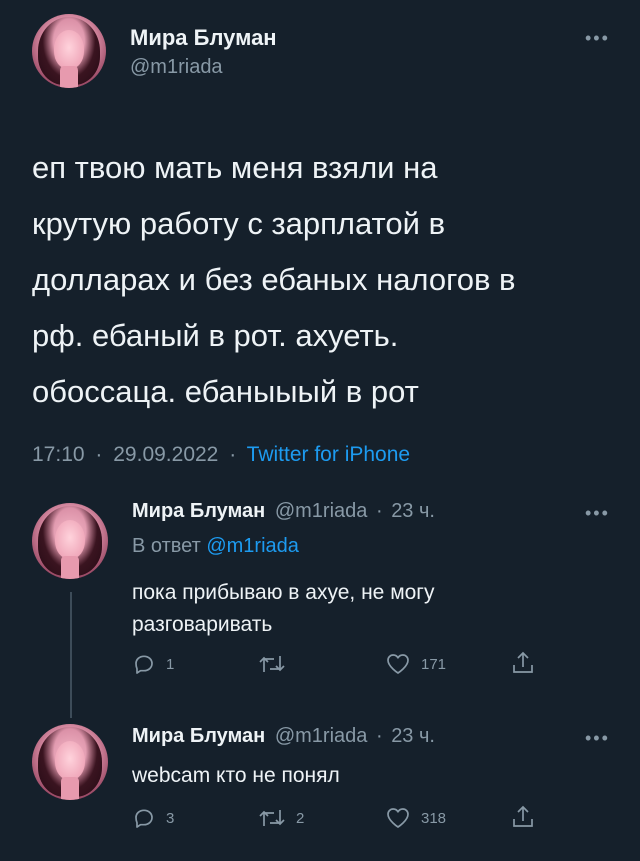 This screenshot has width=640, height=861. Describe the element at coordinates (434, 664) in the screenshot. I see `like-count: 171` at that location.